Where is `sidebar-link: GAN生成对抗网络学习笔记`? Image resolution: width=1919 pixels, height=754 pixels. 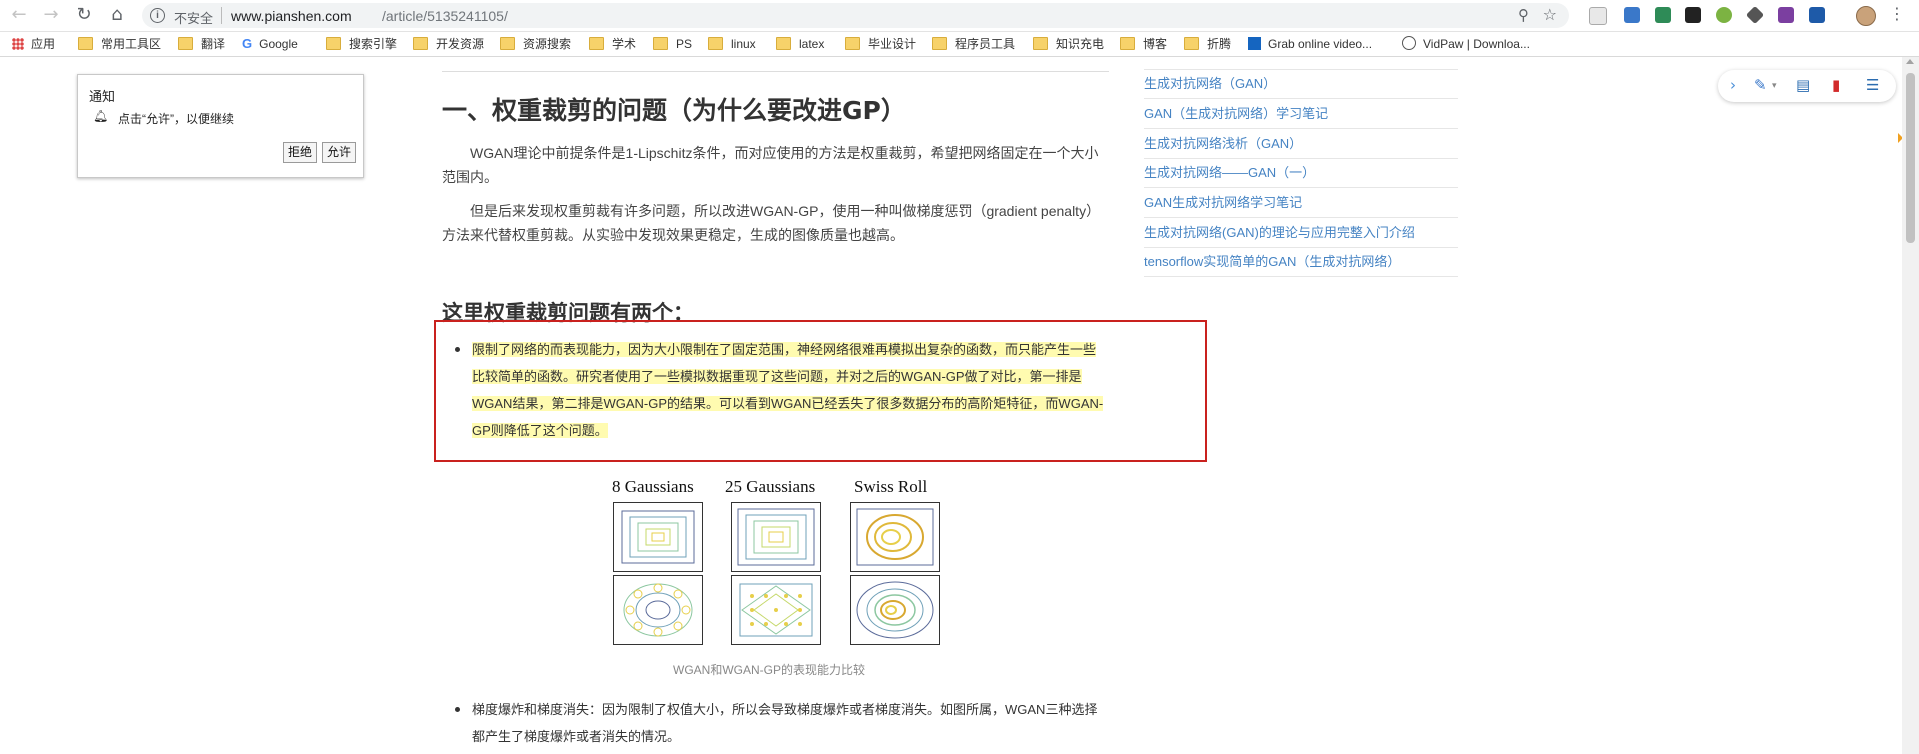 sidebar-link: GAN生成对抗网络学习笔记 is located at coordinates (1301, 203).